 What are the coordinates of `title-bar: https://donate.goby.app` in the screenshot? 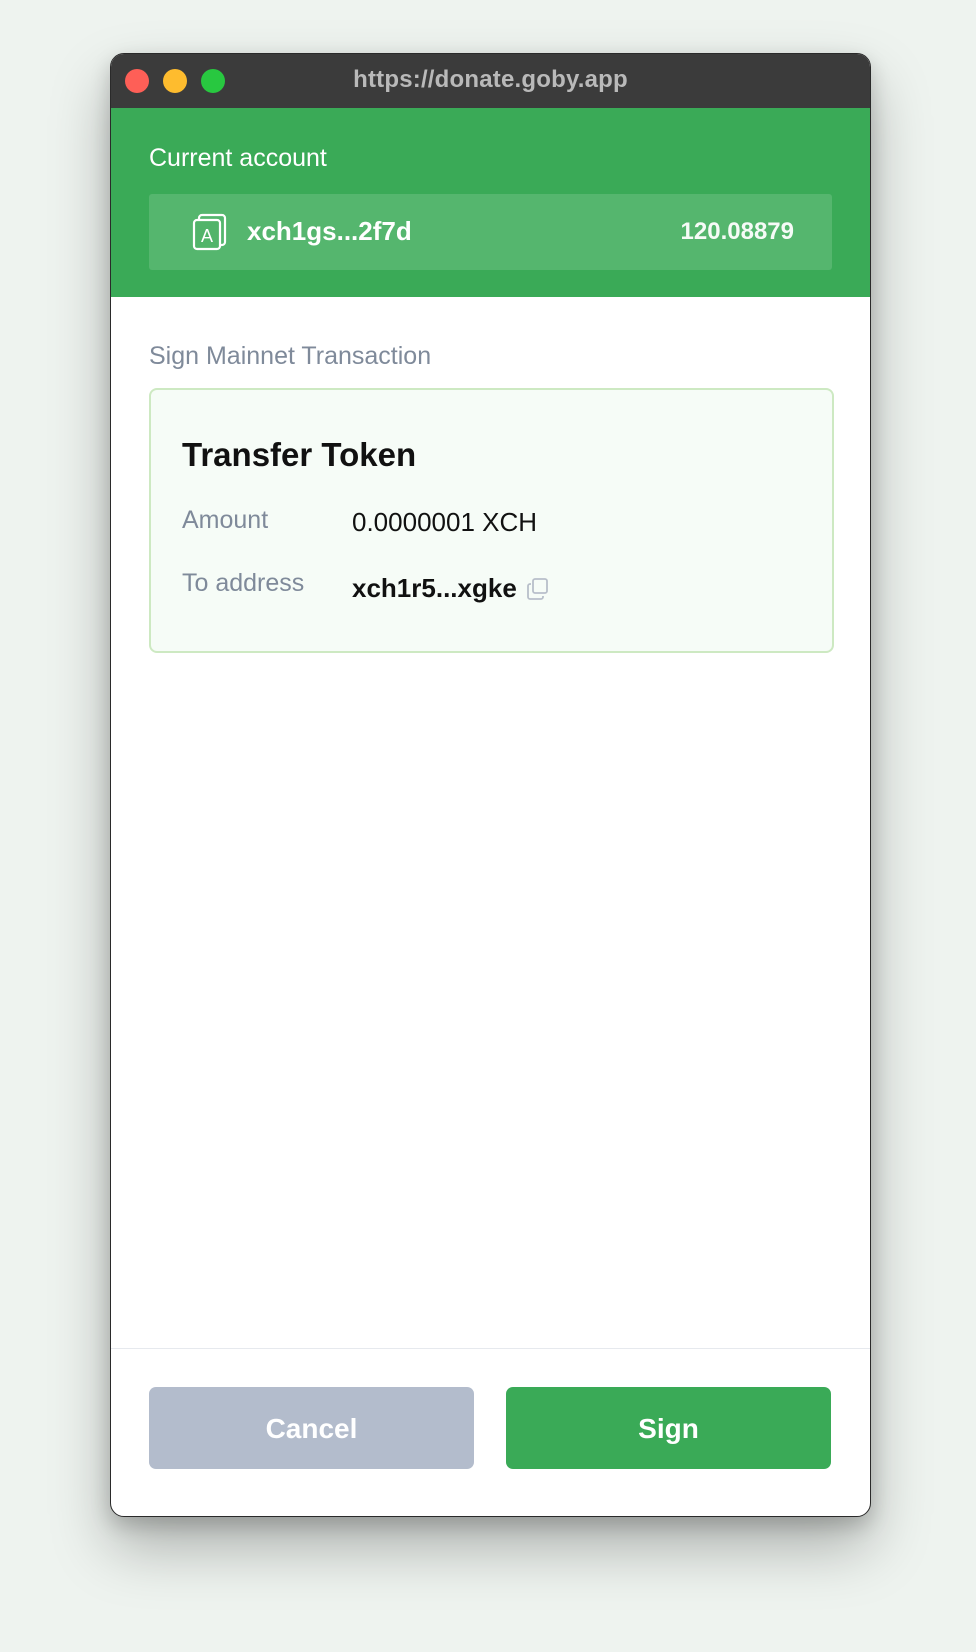 It's located at (490, 81).